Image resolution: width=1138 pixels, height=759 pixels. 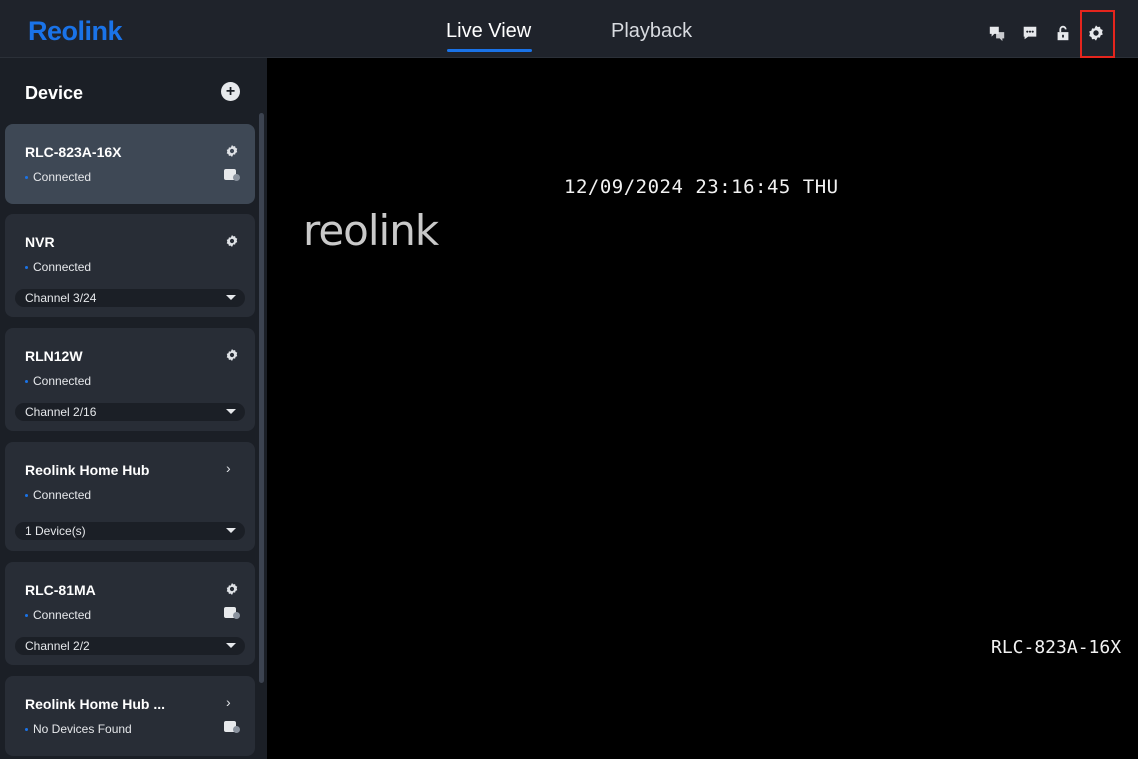 What do you see at coordinates (130, 412) in the screenshot?
I see `channel-dropdown: Channel 2/16` at bounding box center [130, 412].